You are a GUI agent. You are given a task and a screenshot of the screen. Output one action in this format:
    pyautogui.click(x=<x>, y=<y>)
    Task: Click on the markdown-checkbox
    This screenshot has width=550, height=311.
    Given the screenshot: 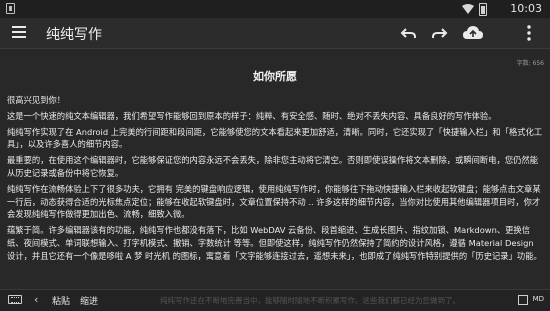 What is the action you would take?
    pyautogui.click(x=523, y=300)
    